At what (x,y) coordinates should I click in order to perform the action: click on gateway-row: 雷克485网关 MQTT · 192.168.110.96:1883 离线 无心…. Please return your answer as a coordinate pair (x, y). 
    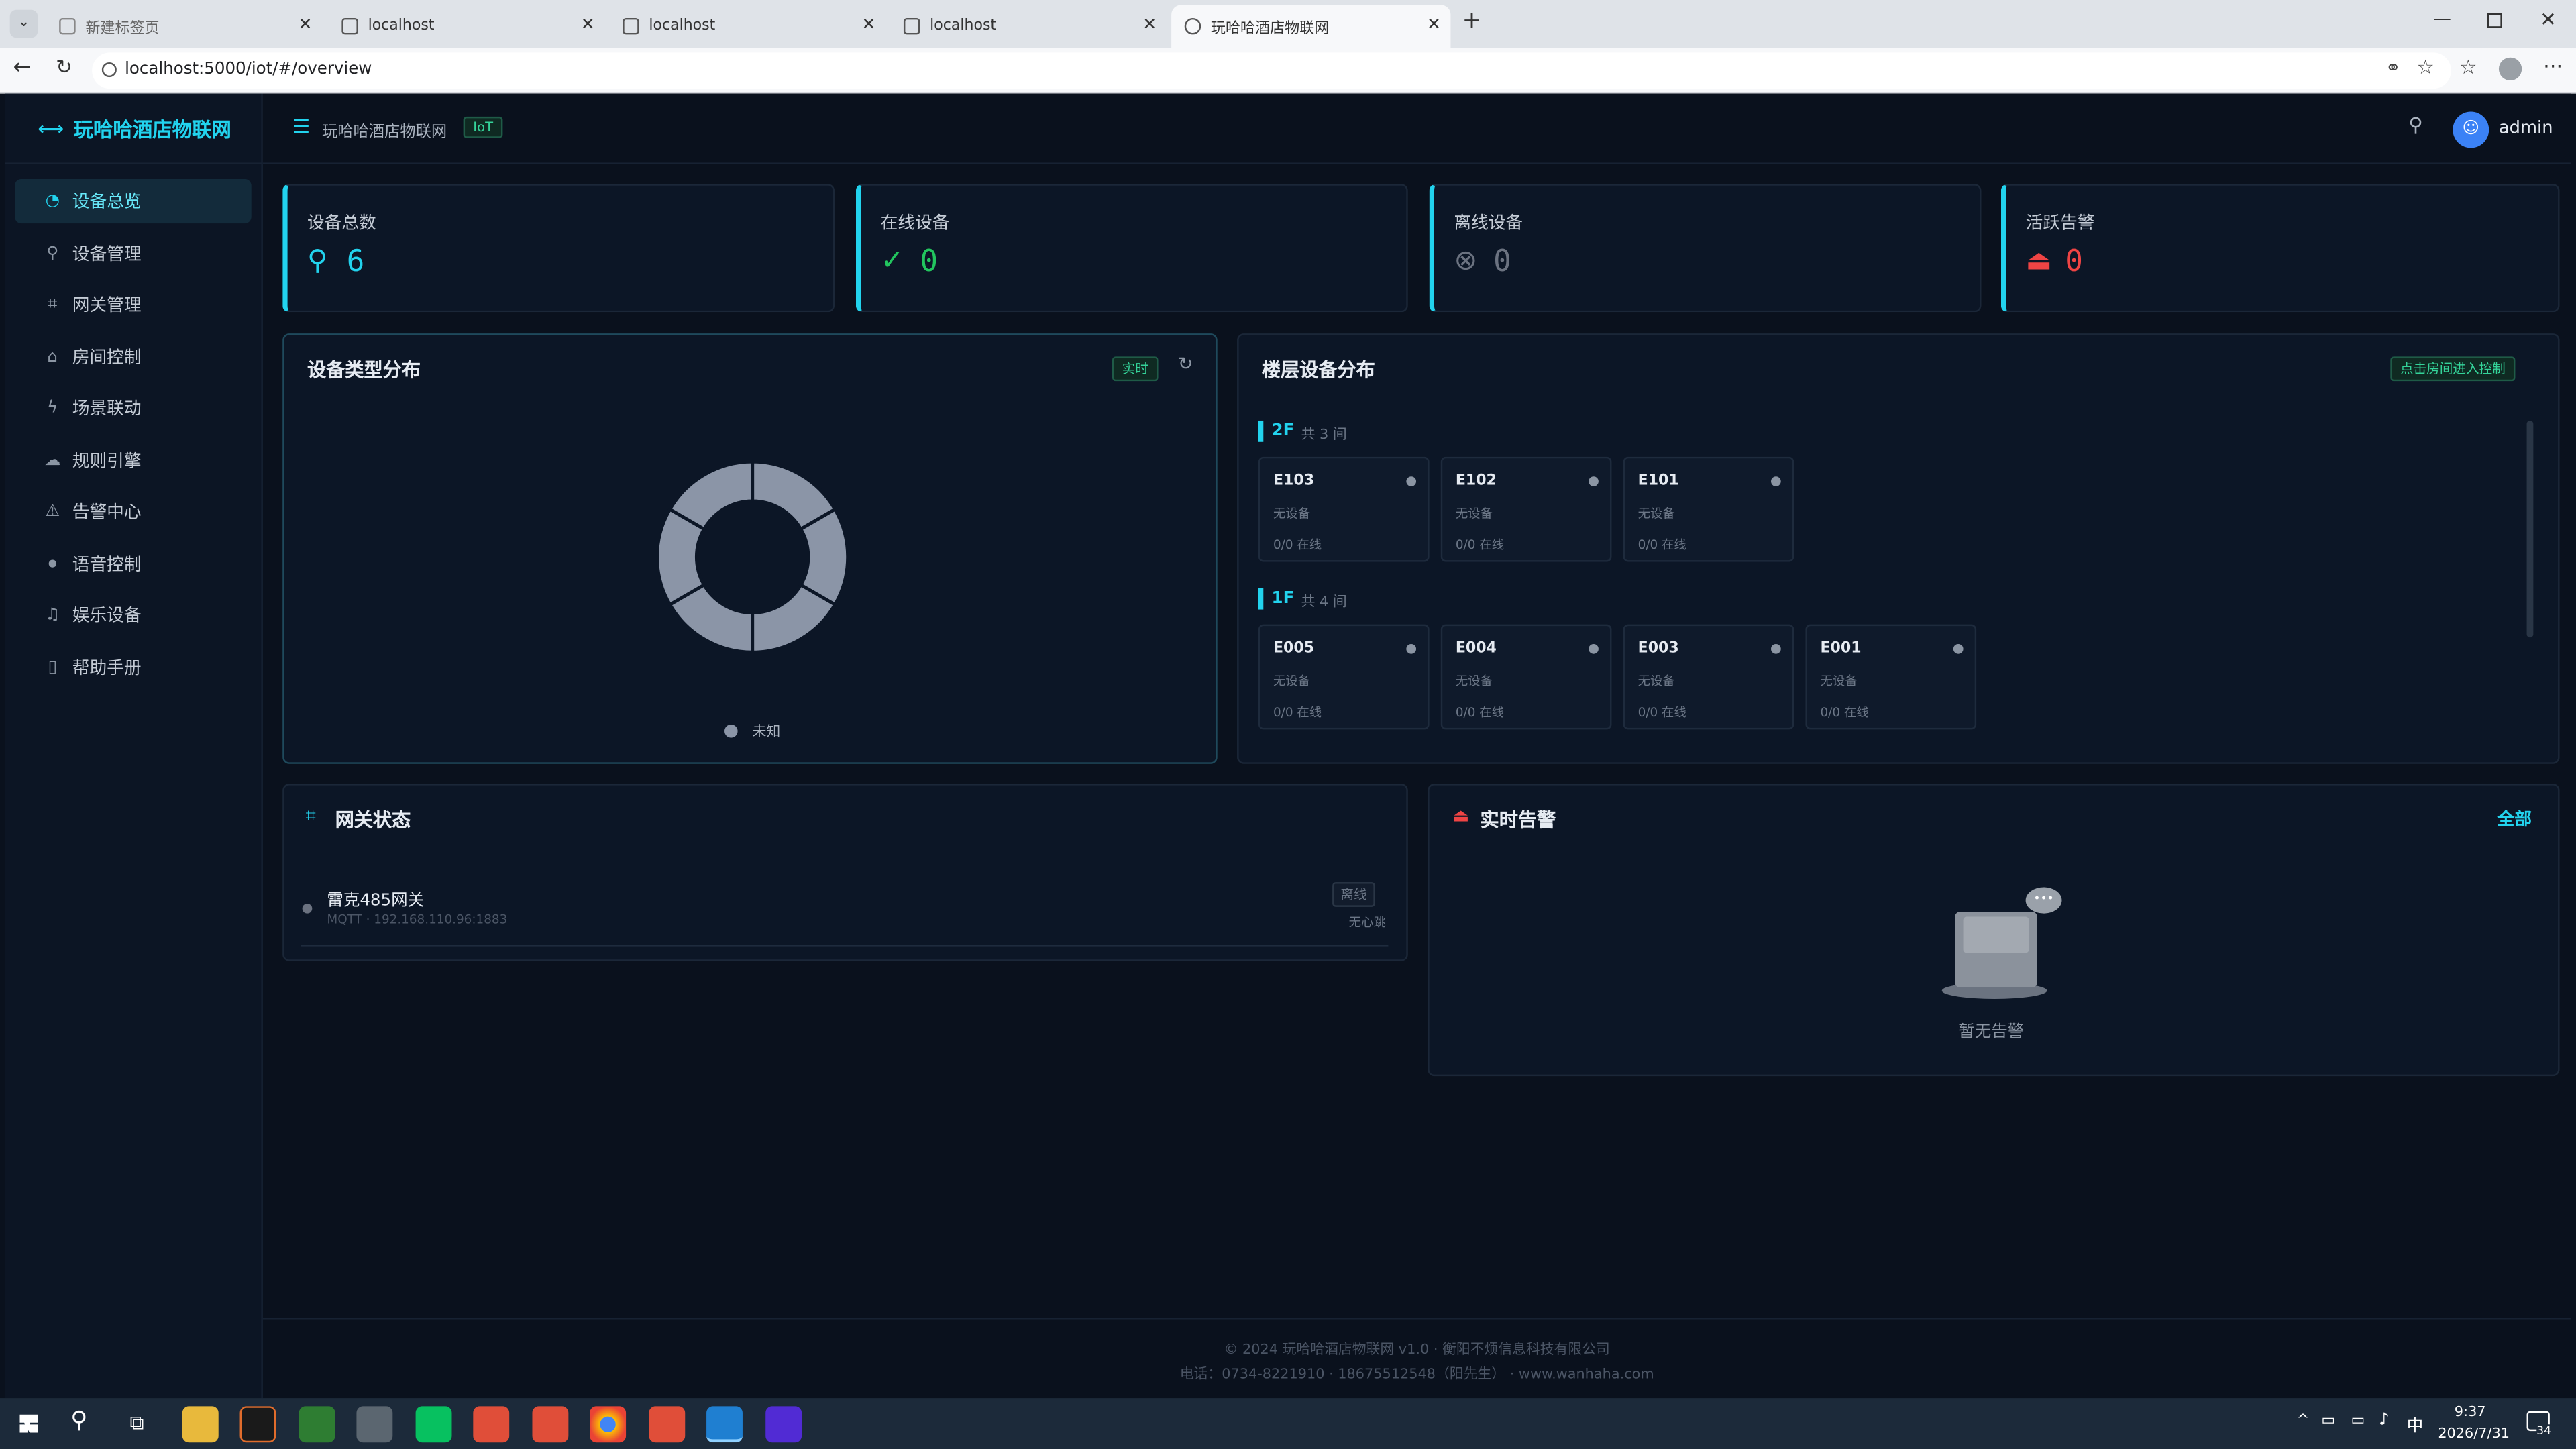
    Looking at the image, I should click on (845, 912).